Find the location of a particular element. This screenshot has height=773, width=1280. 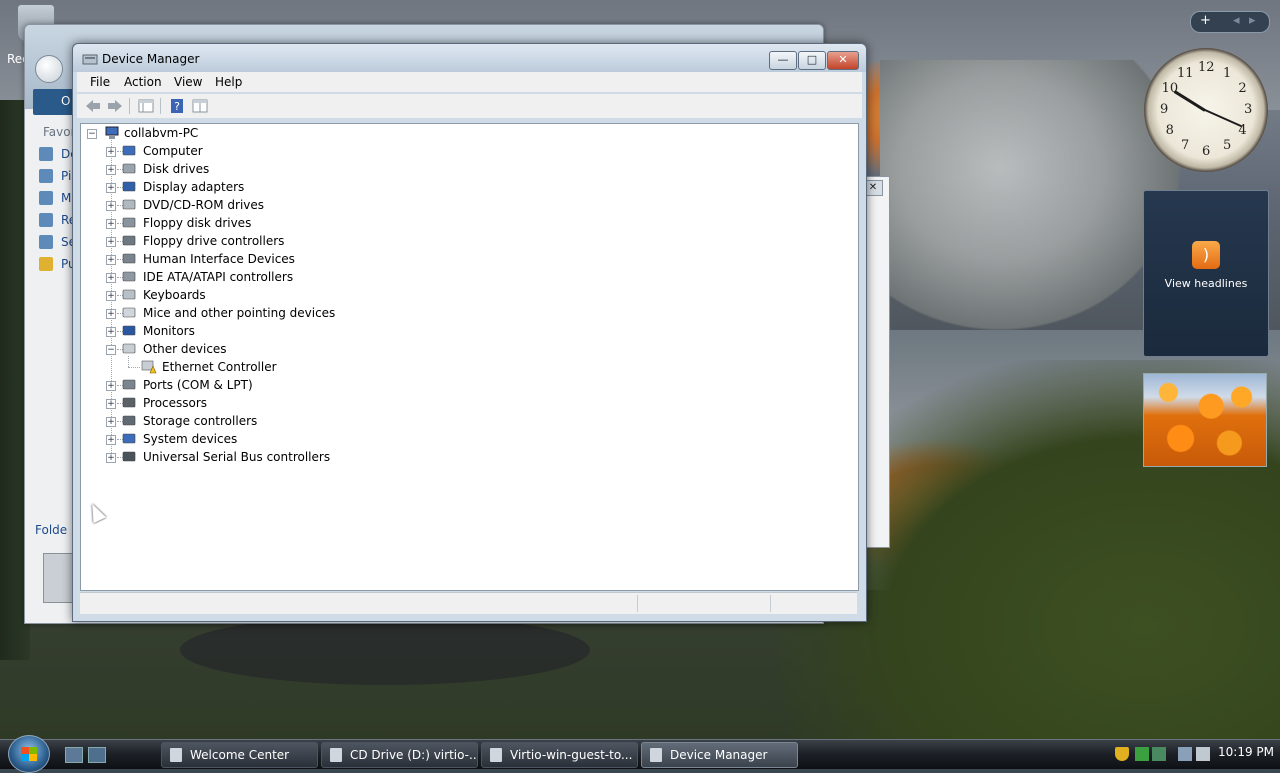

clock-time: 10:19 PM is located at coordinates (1246, 752).